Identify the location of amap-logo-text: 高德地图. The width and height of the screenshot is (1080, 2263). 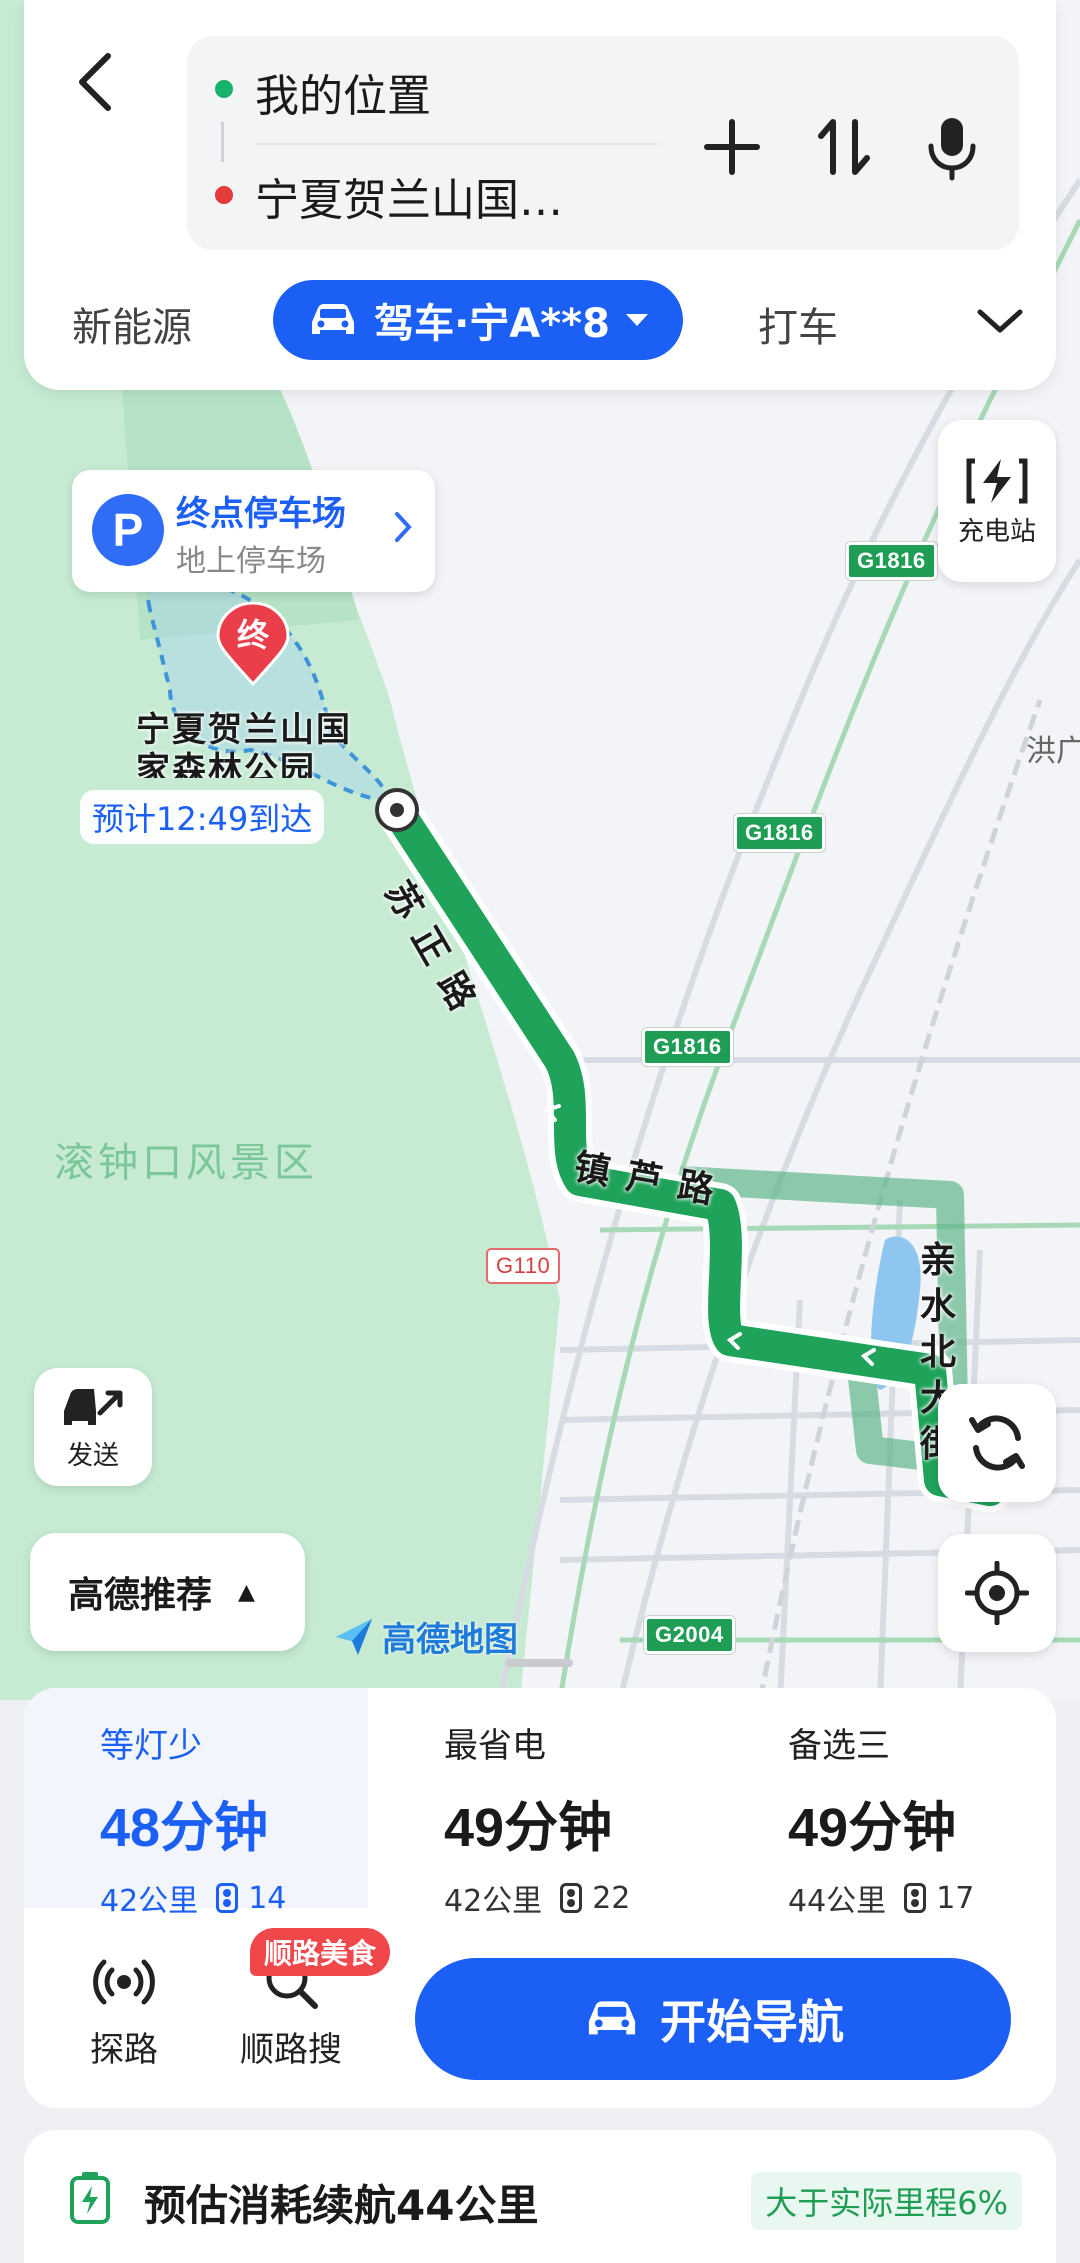
(450, 1640).